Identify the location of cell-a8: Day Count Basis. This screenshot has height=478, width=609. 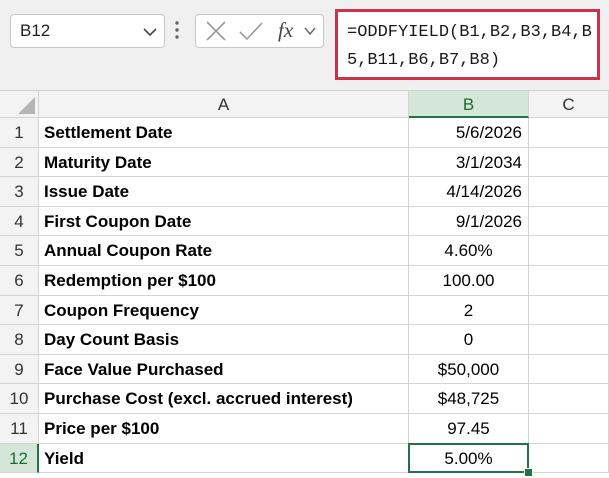
(224, 340).